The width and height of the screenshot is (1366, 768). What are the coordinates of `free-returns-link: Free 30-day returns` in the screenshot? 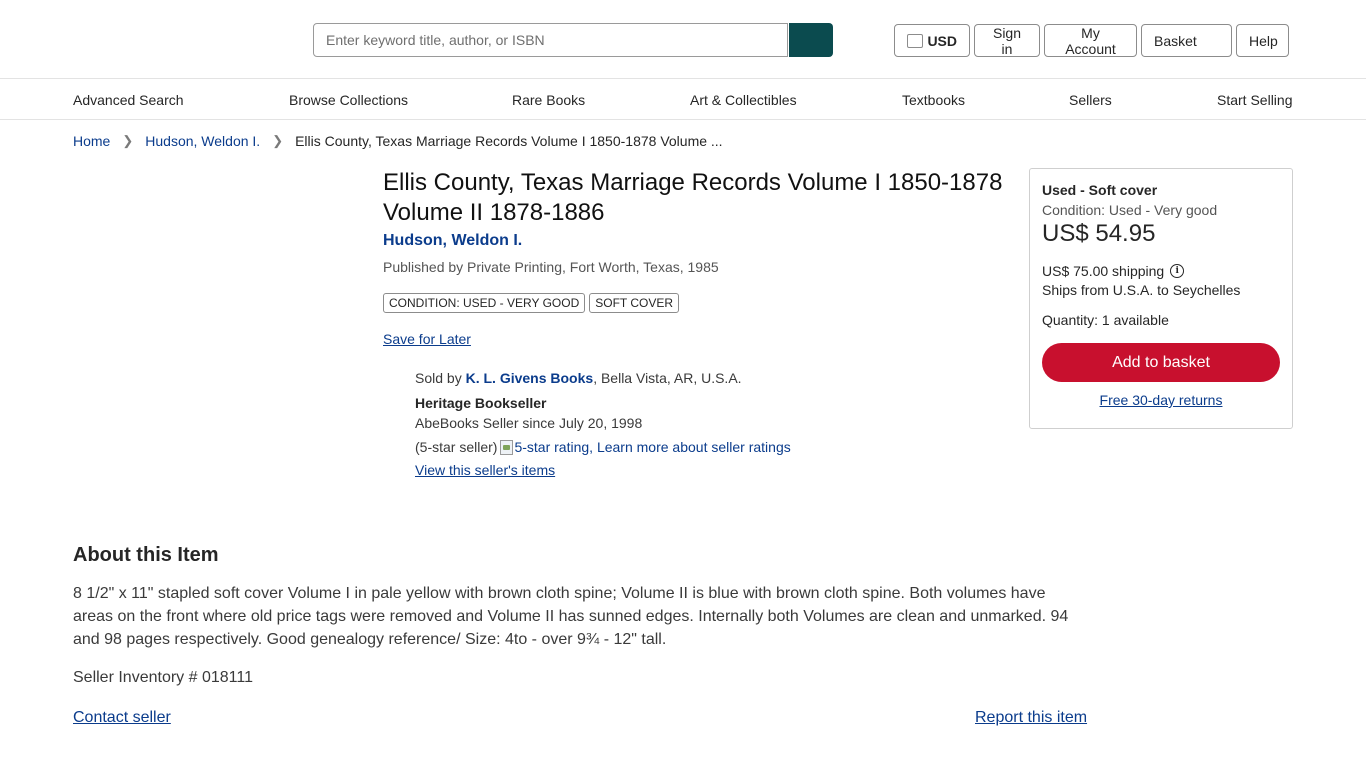 It's located at (1161, 400).